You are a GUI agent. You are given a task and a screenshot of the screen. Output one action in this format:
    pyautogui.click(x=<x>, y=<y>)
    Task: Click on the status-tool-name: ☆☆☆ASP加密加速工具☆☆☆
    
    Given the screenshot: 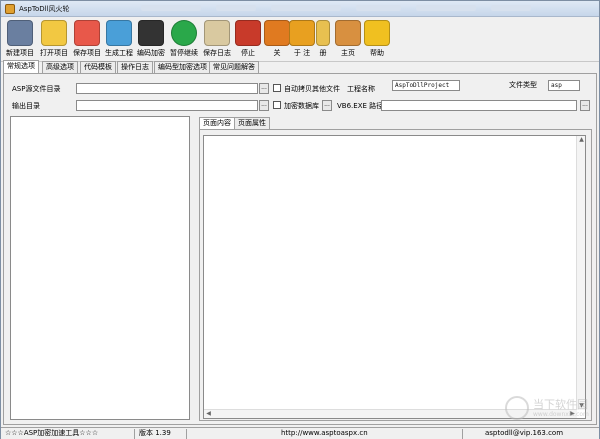 What is the action you would take?
    pyautogui.click(x=68, y=434)
    